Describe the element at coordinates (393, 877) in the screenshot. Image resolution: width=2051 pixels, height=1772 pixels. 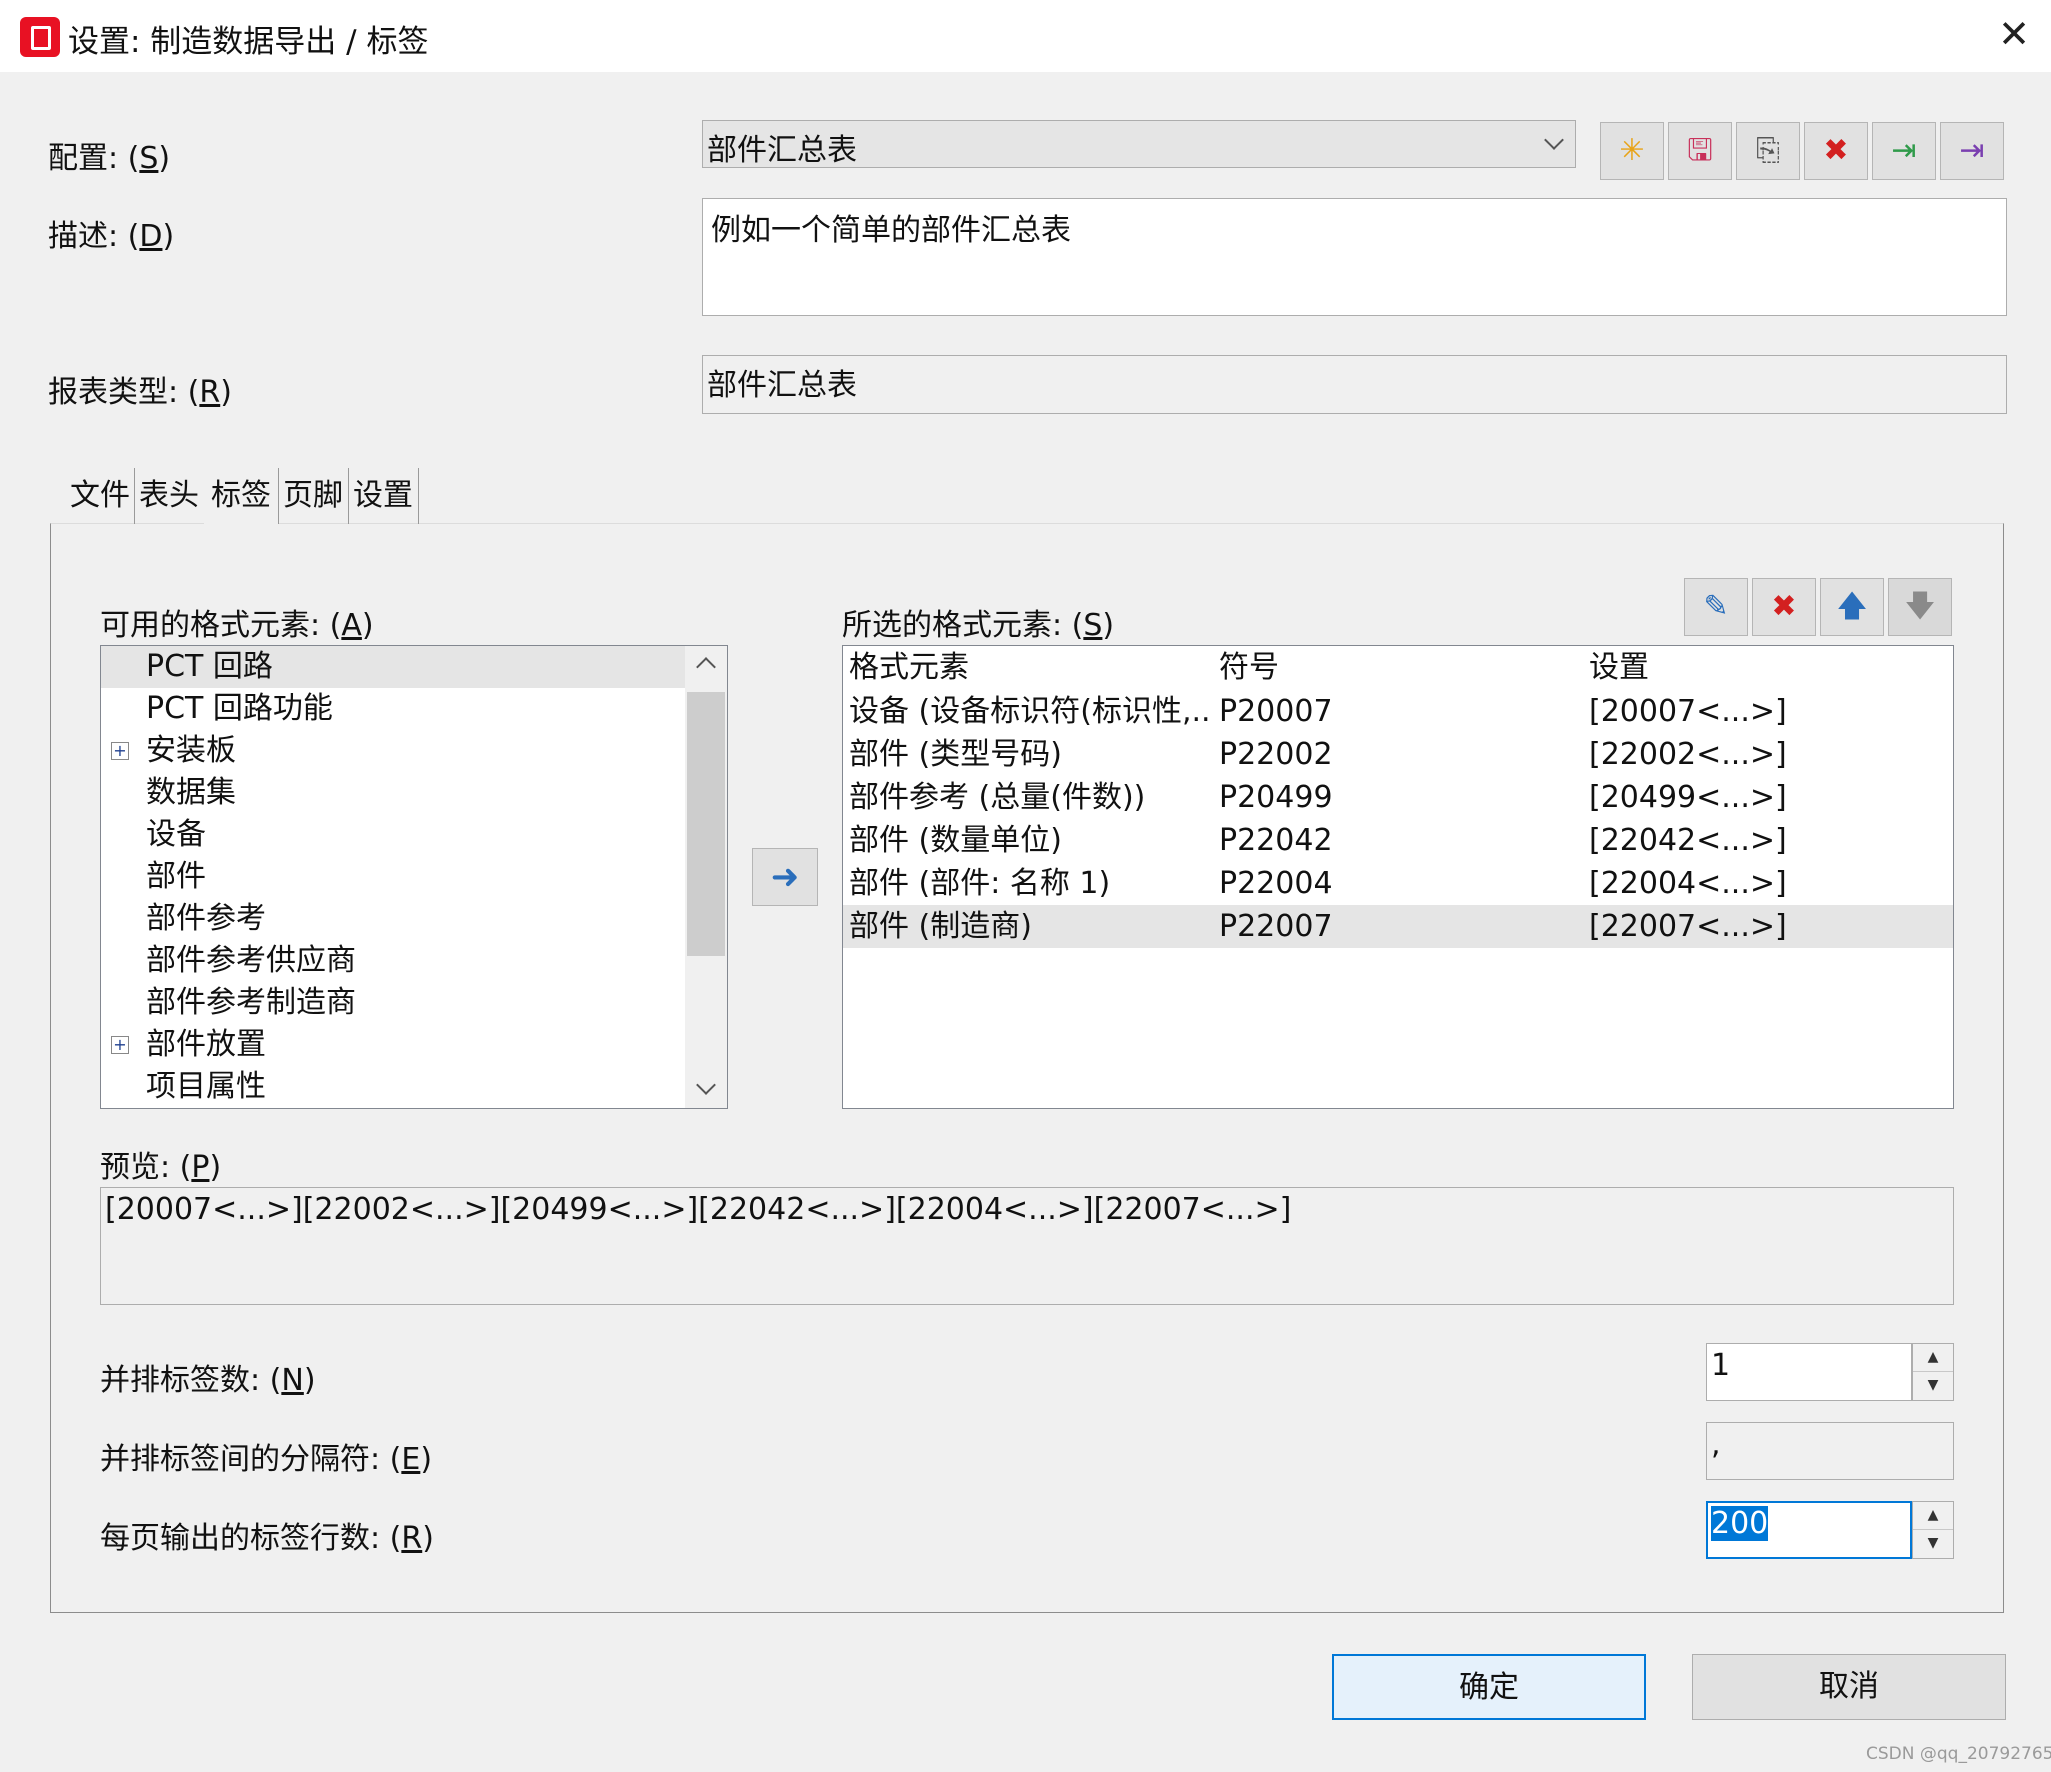
I see `tree-item: 部件` at that location.